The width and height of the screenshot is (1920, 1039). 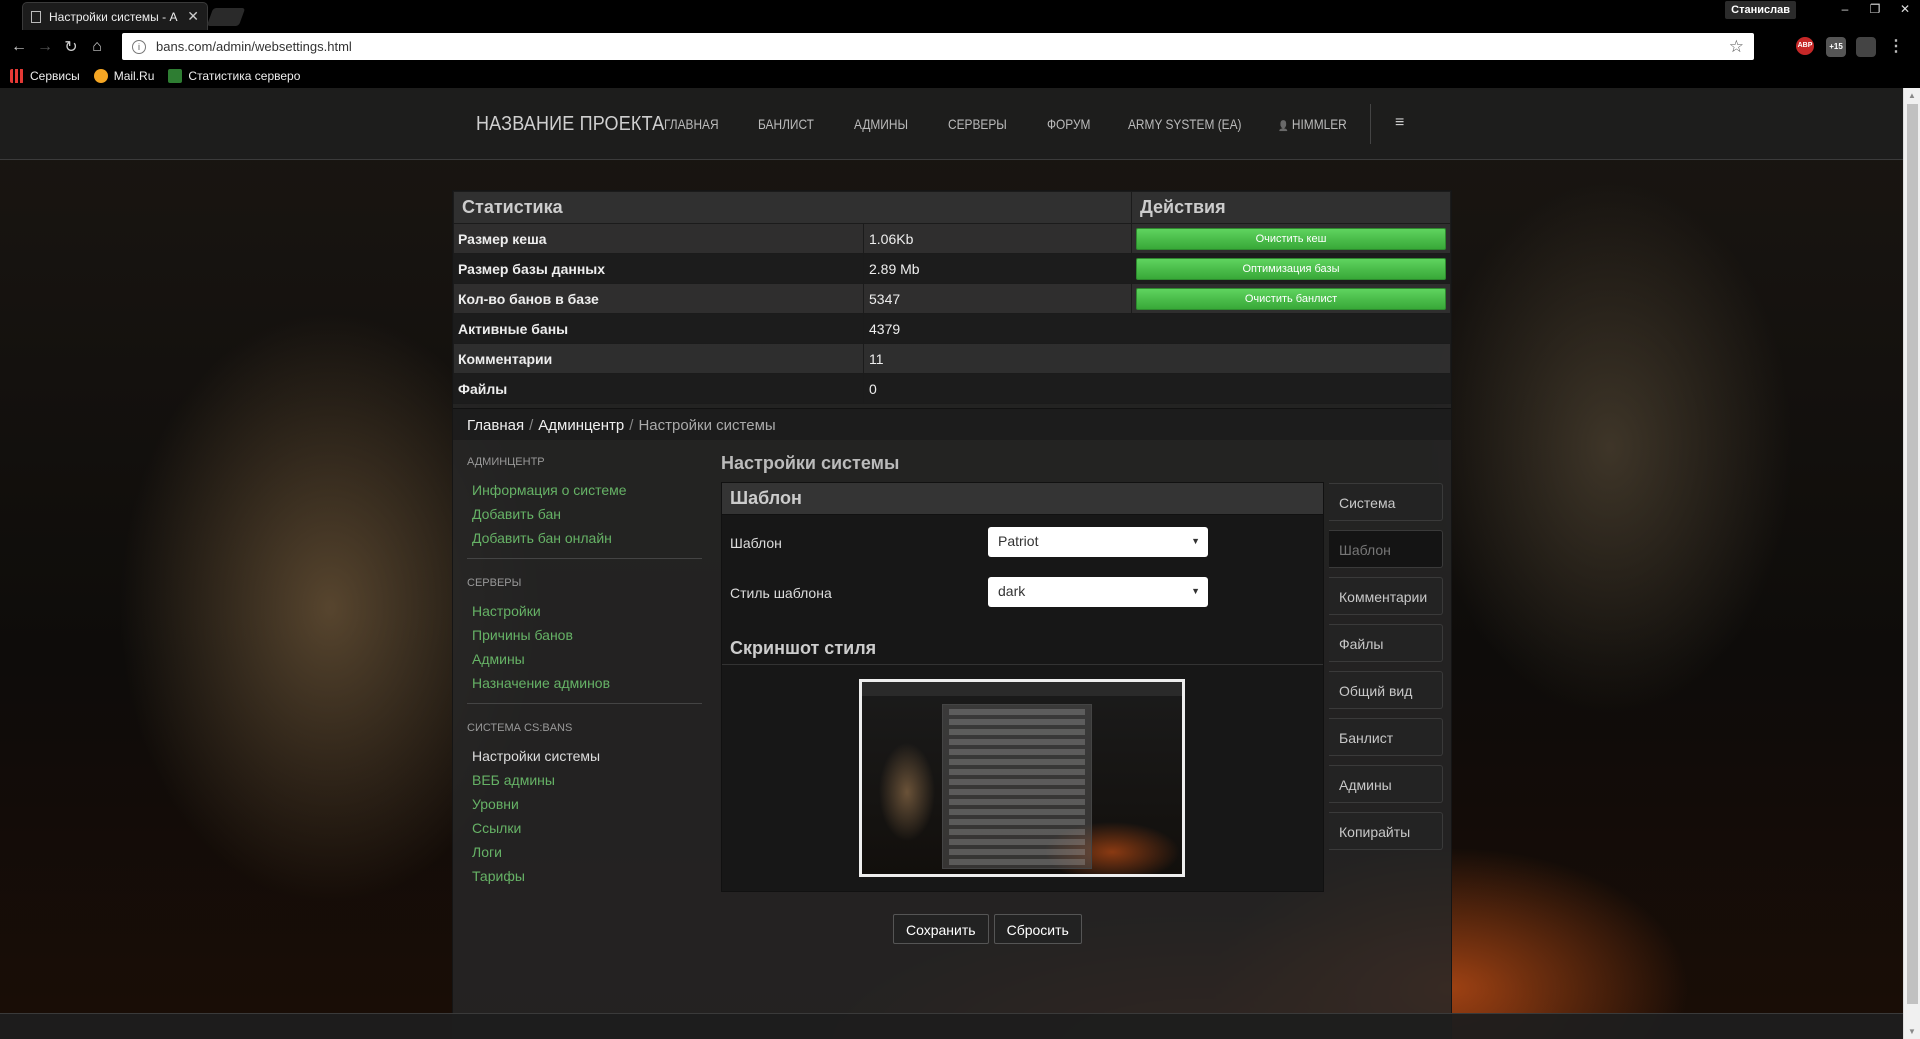 I want to click on sidebar-item-server-settings: Настройки, so click(x=587, y=611).